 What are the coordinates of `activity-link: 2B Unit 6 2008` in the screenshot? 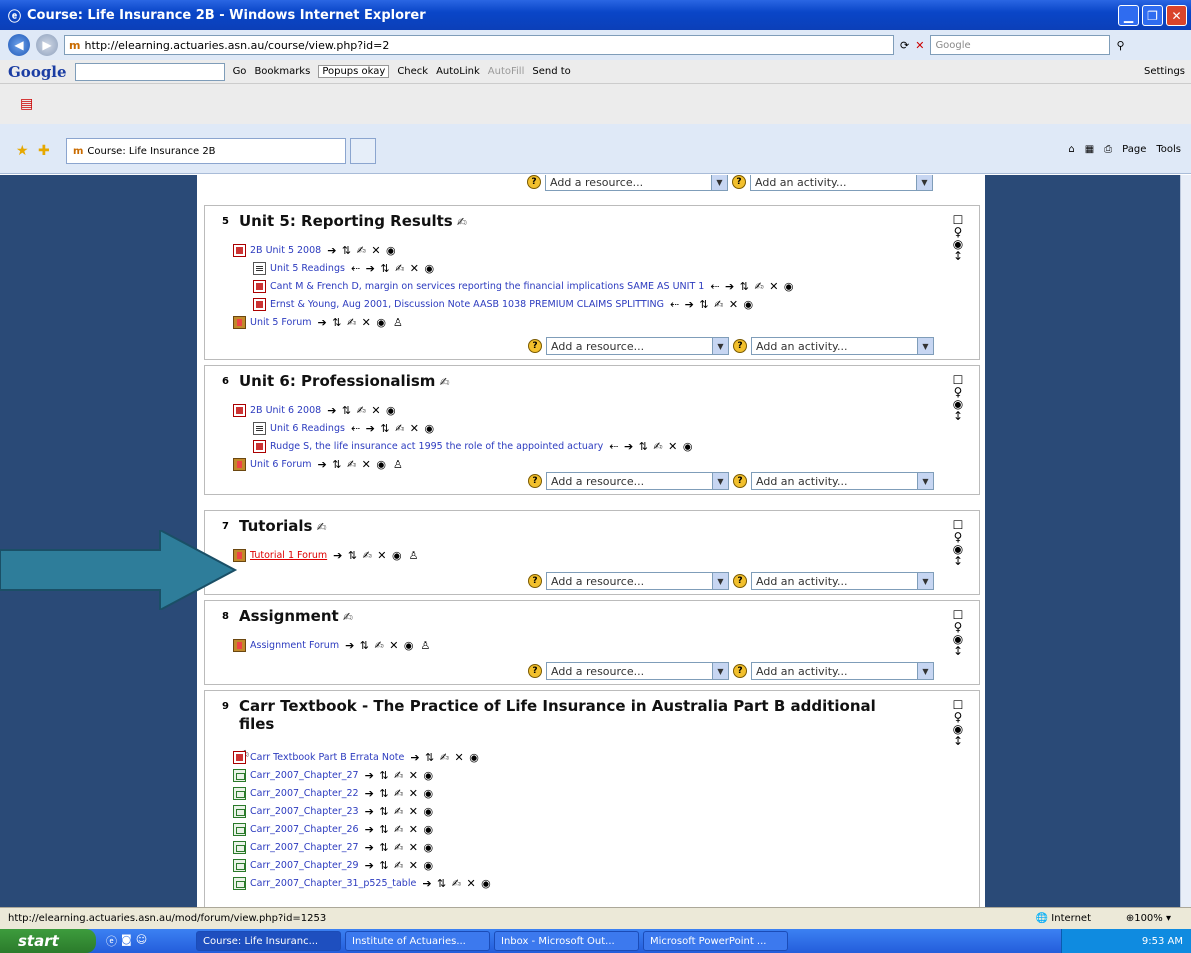 It's located at (285, 410).